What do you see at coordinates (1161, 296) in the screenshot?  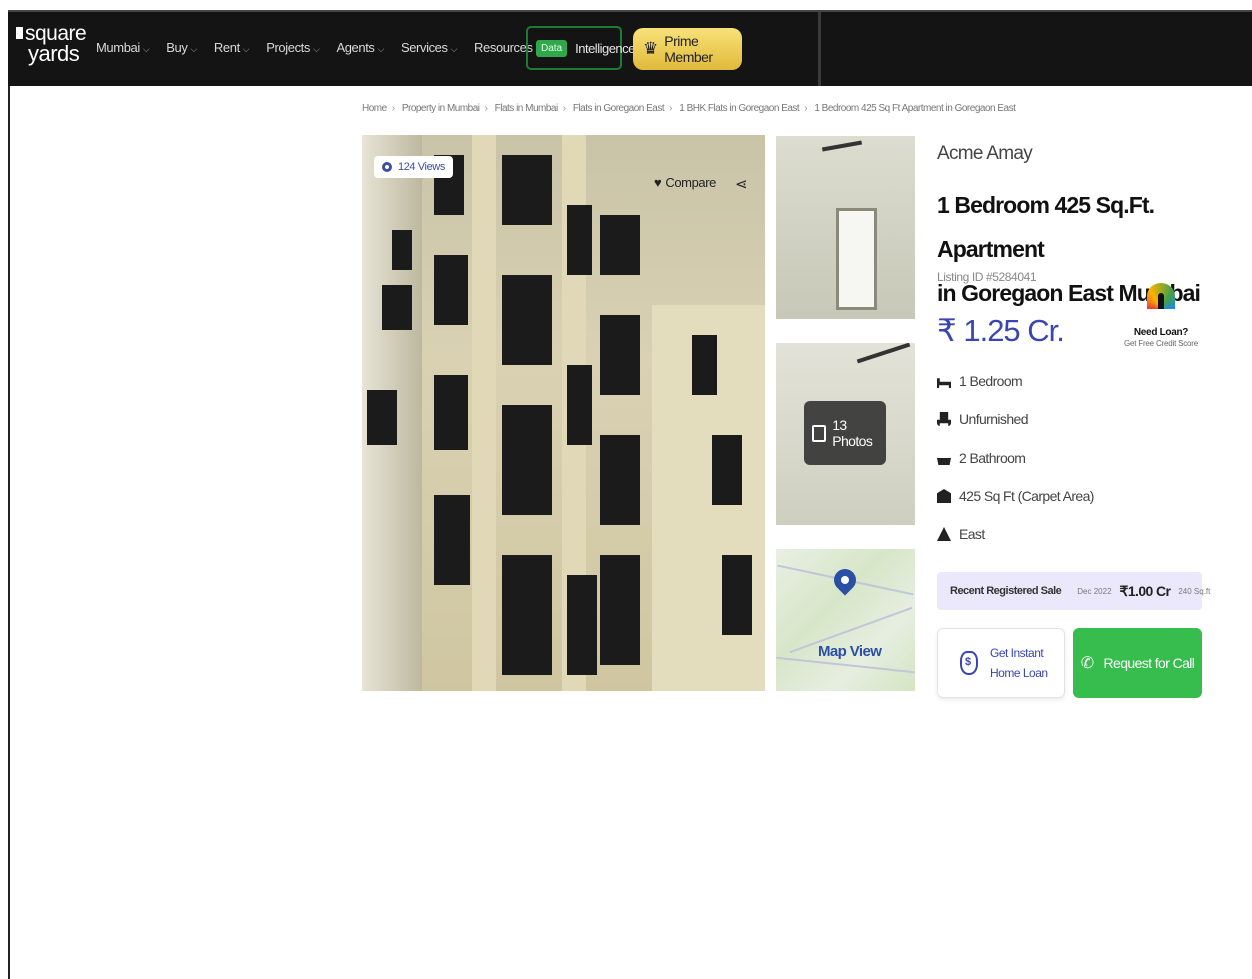 I see `credit-gauge-icon` at bounding box center [1161, 296].